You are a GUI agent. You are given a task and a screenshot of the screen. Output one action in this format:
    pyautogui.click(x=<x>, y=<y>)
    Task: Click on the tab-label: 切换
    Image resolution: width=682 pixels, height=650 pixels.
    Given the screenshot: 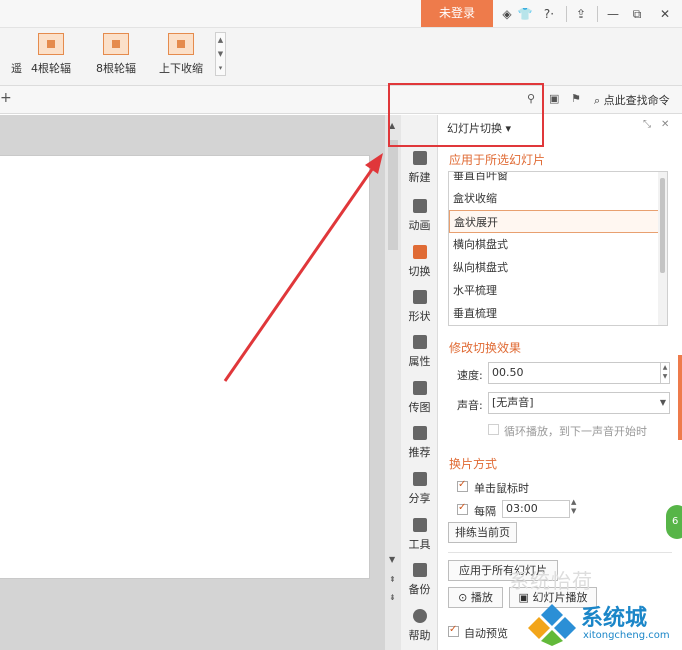 What is the action you would take?
    pyautogui.click(x=419, y=271)
    